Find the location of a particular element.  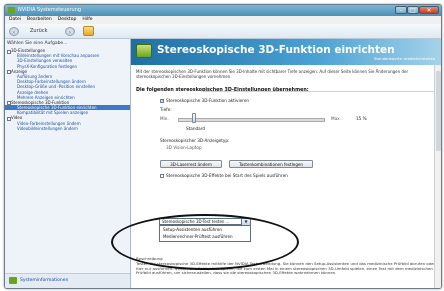

depth-min-label: Min. is located at coordinates (164, 118).